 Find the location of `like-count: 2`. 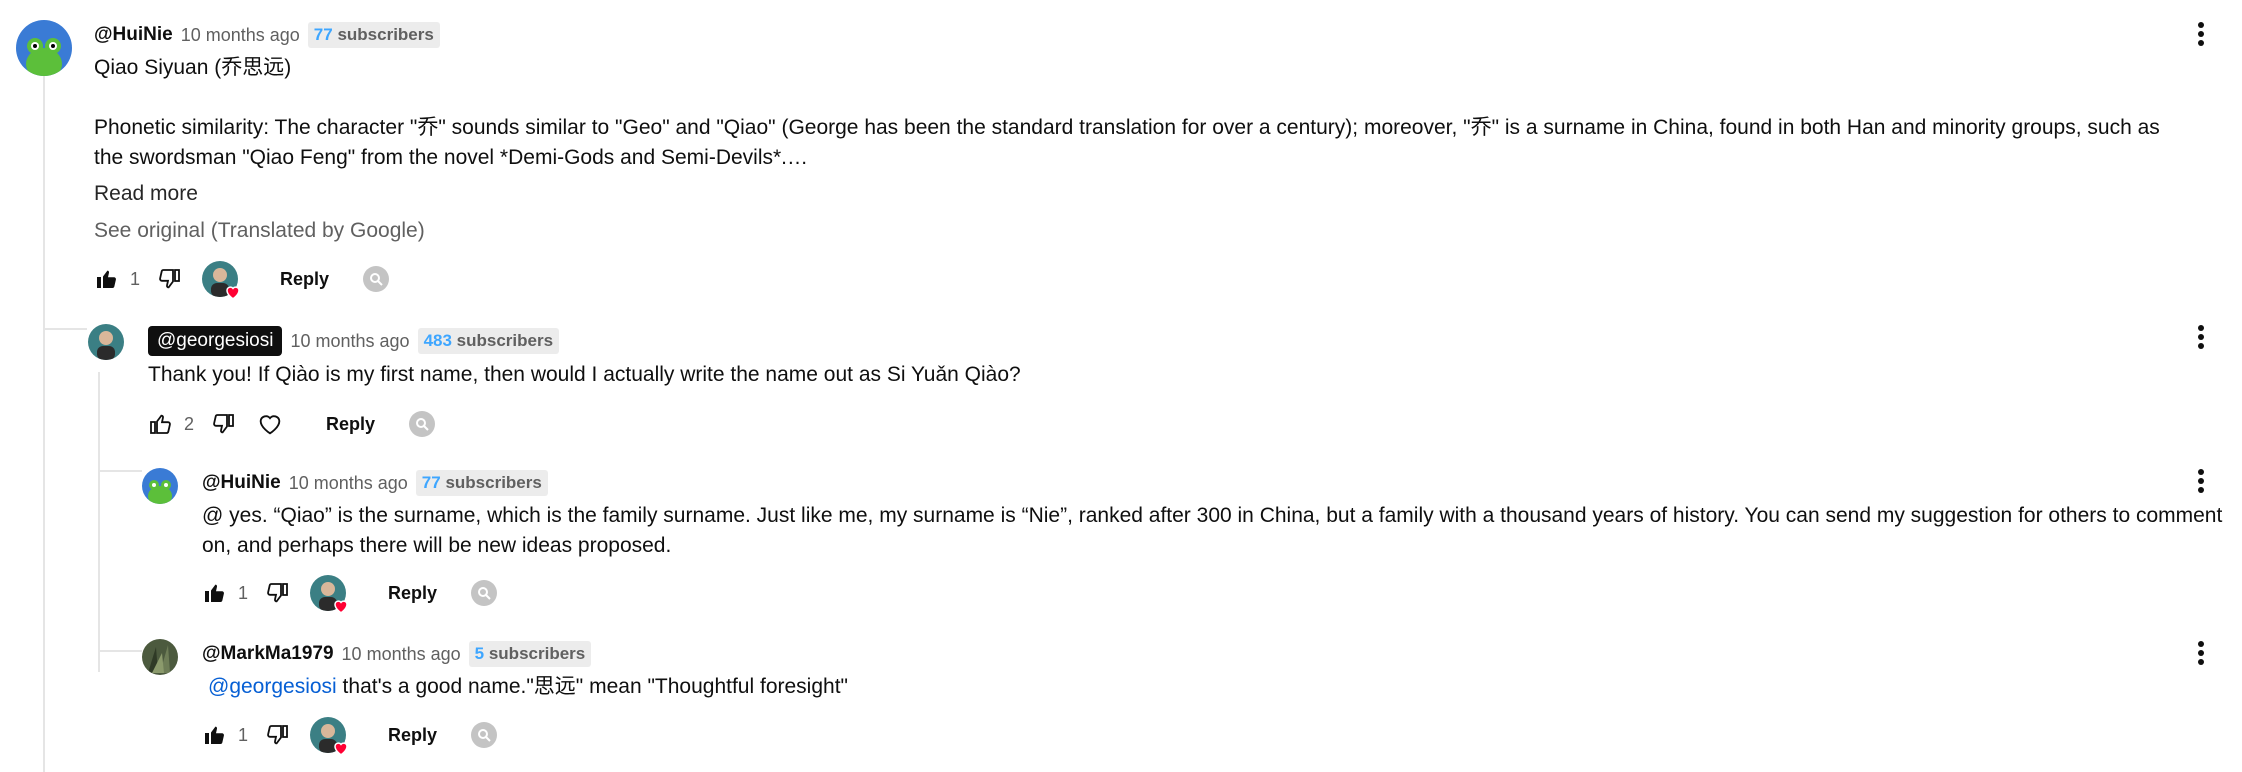

like-count: 2 is located at coordinates (189, 423).